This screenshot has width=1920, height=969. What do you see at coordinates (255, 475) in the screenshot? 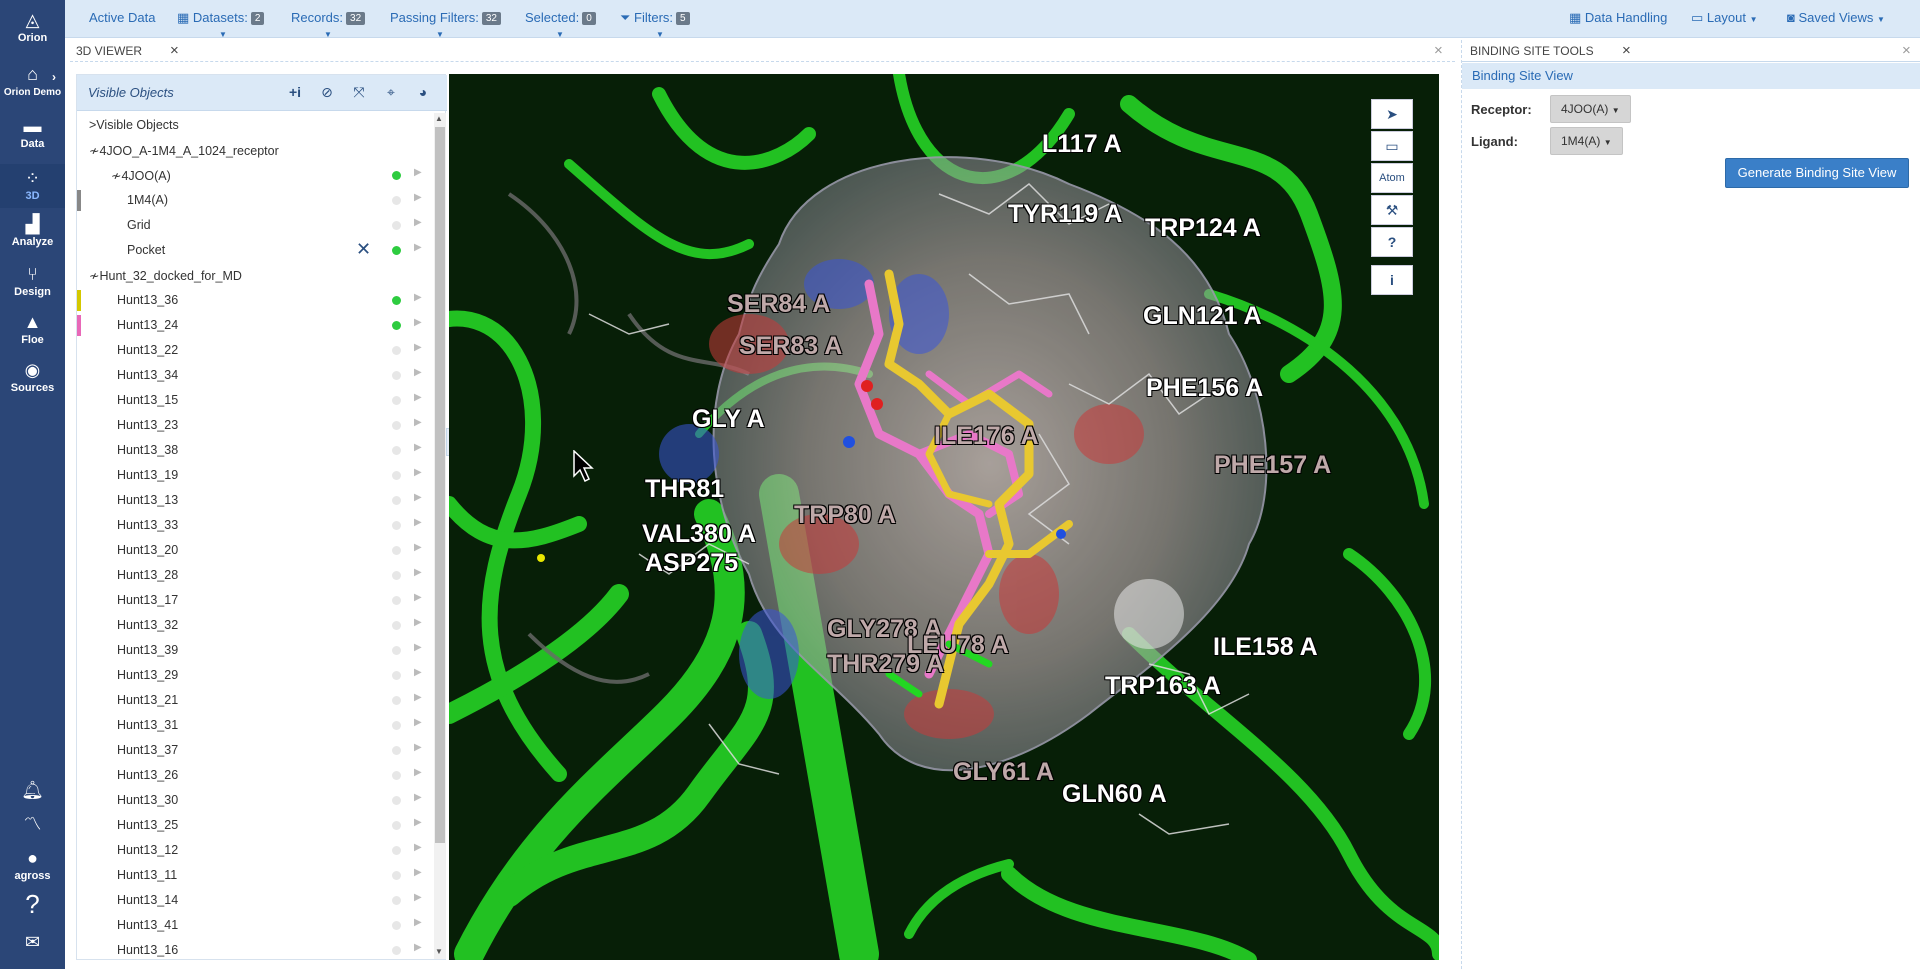
I see `tree-row: Hunt13_19 ▶` at bounding box center [255, 475].